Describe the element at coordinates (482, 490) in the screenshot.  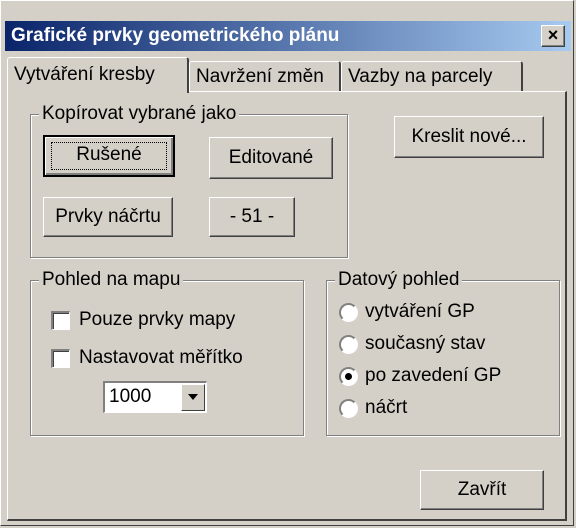
I see `close-button: Zavřít` at that location.